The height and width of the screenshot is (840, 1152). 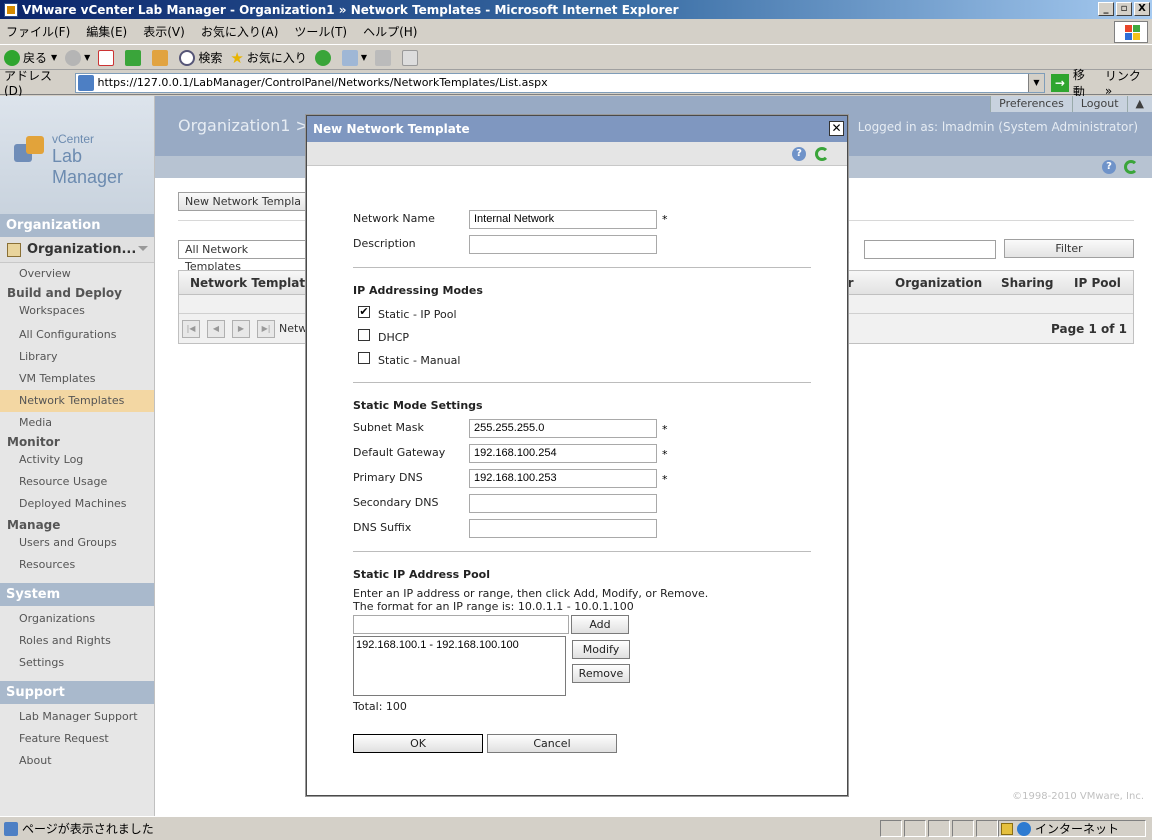 What do you see at coordinates (563, 219) in the screenshot?
I see `network-name-input: Internal Network` at bounding box center [563, 219].